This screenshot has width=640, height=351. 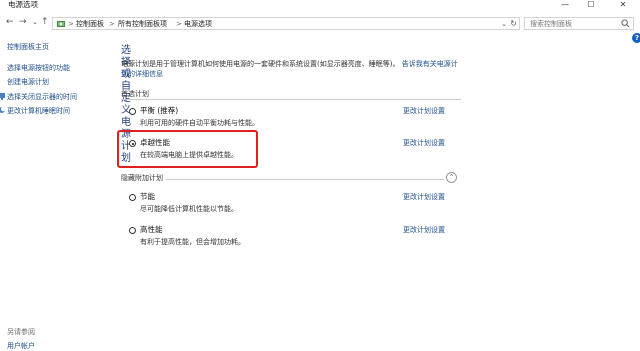 I want to click on see-also-label: 另请参阅, so click(x=21, y=332).